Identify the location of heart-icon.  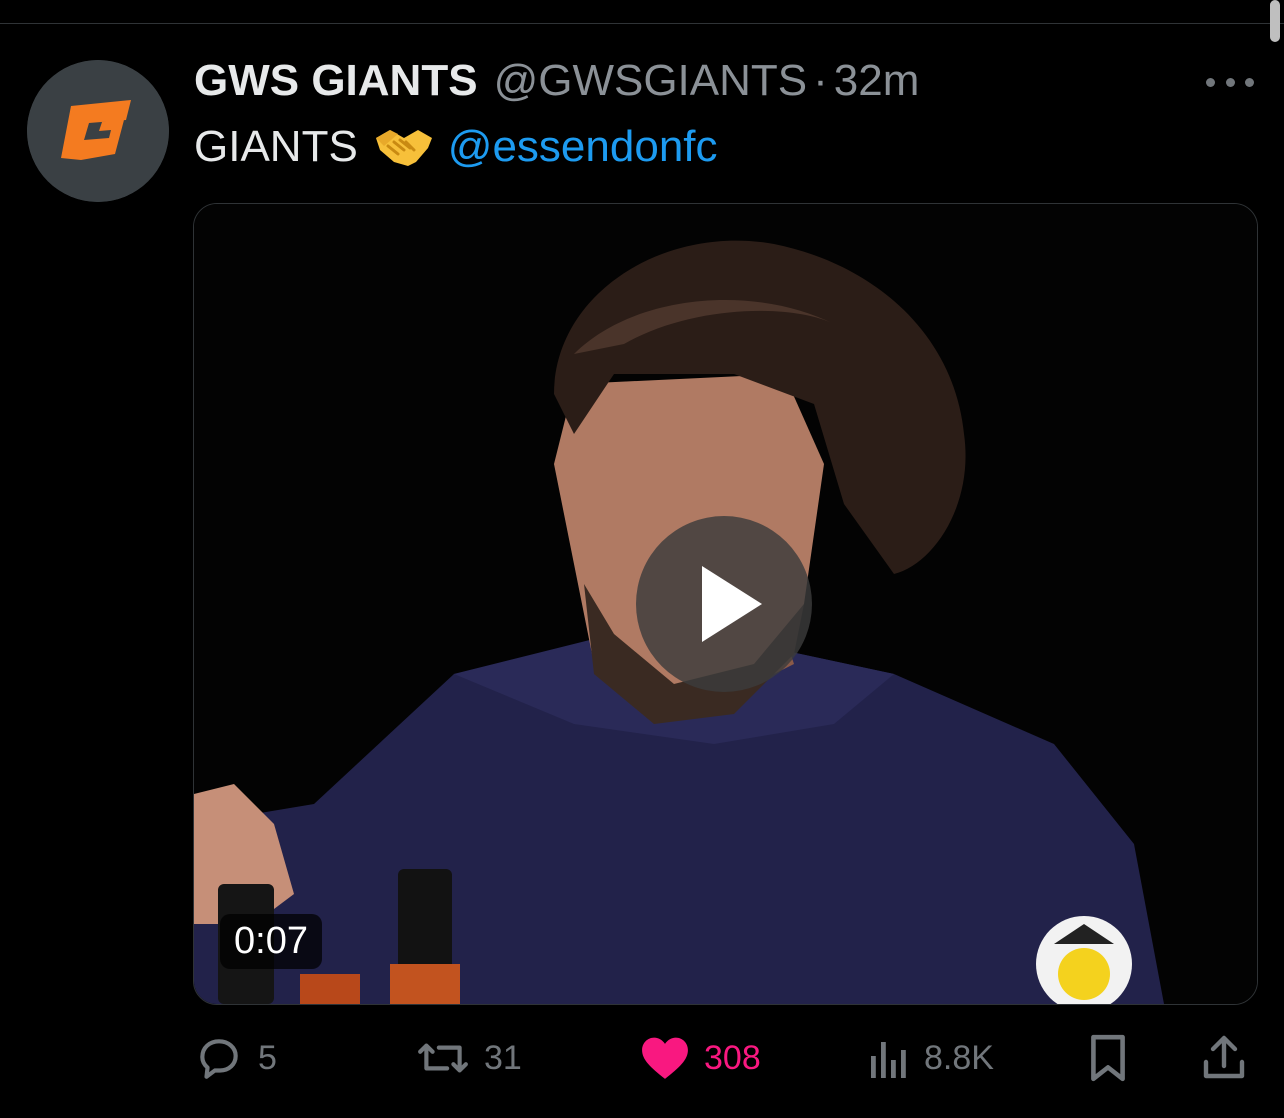
(665, 1058).